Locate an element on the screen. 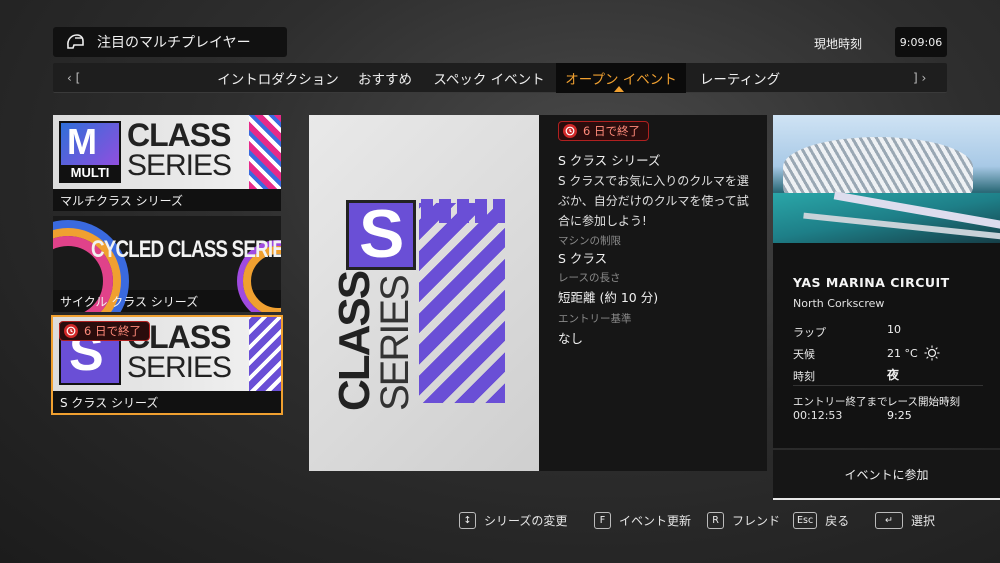 The width and height of the screenshot is (1000, 563). series-card-cycled-class: CYCLED CLASS SERIES サイクル クラス シリーズ is located at coordinates (167, 264).